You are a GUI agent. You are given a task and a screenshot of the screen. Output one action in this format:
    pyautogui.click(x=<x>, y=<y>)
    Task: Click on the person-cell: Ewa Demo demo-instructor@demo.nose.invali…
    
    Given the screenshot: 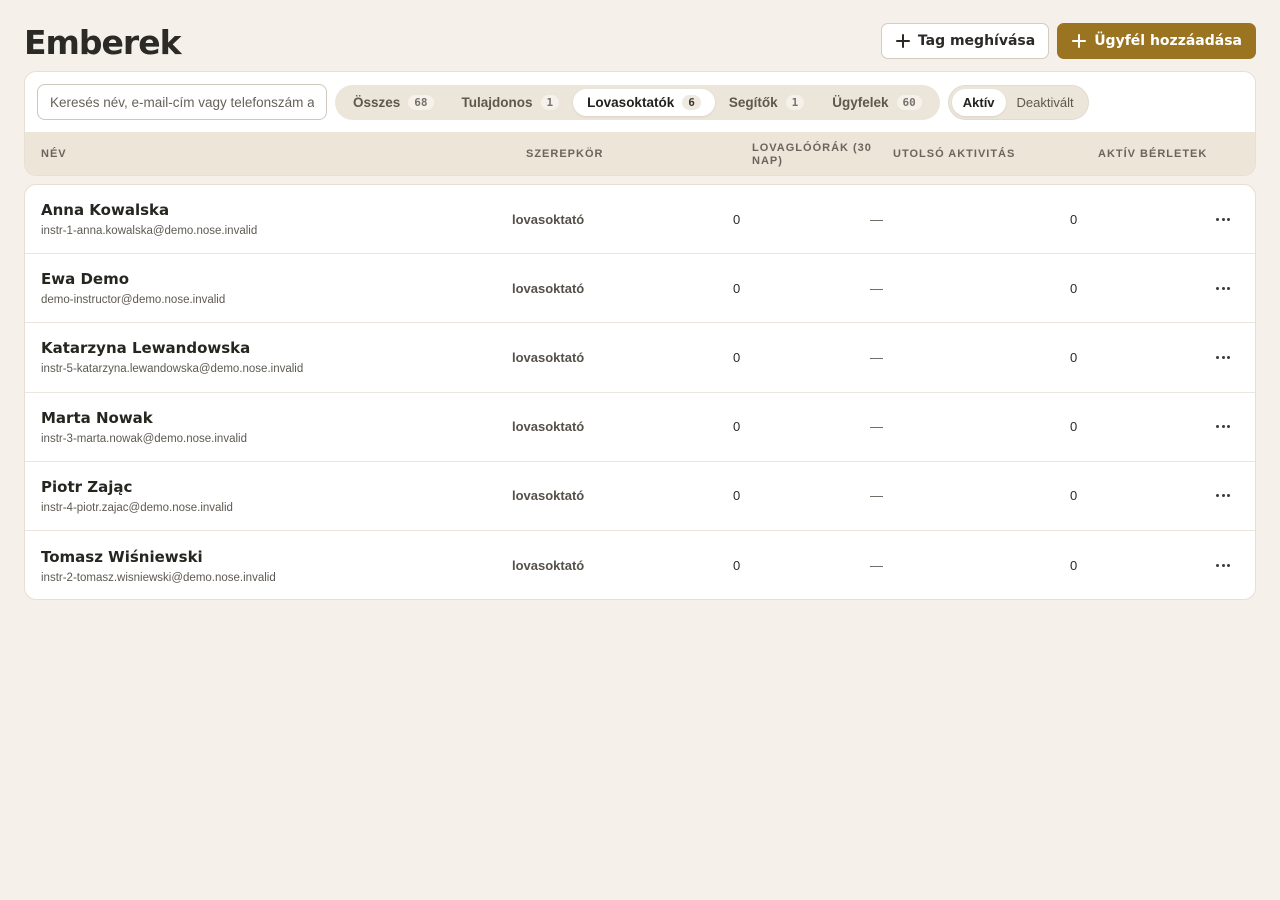 What is the action you would take?
    pyautogui.click(x=133, y=288)
    